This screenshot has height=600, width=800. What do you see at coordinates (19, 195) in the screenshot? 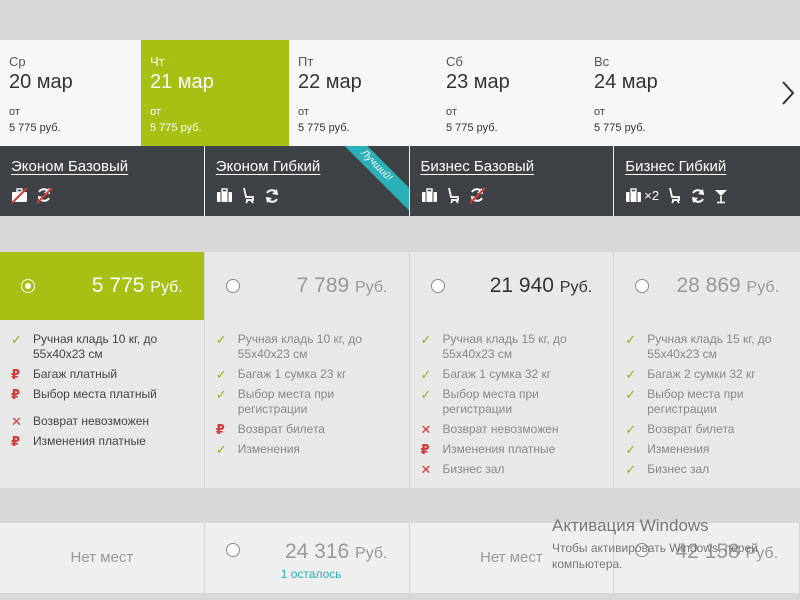
I see `baggage-not-included-icon` at bounding box center [19, 195].